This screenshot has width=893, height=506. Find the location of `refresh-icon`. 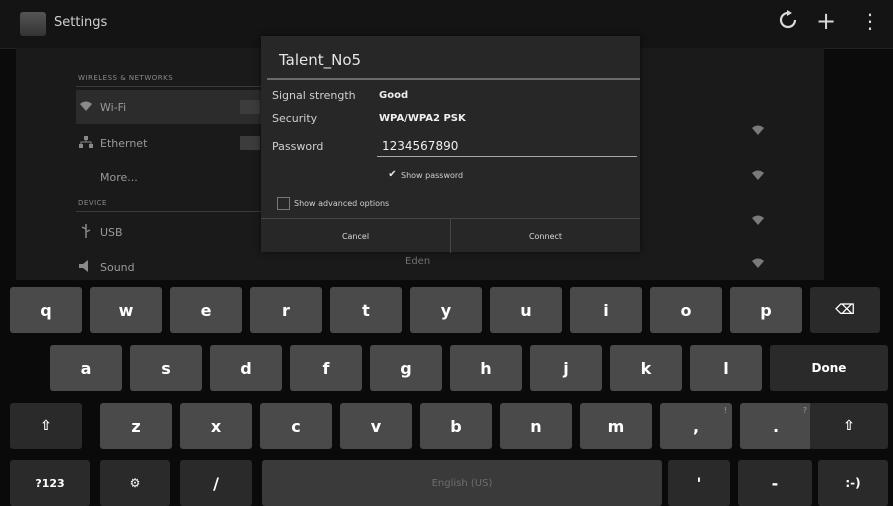

refresh-icon is located at coordinates (788, 23).